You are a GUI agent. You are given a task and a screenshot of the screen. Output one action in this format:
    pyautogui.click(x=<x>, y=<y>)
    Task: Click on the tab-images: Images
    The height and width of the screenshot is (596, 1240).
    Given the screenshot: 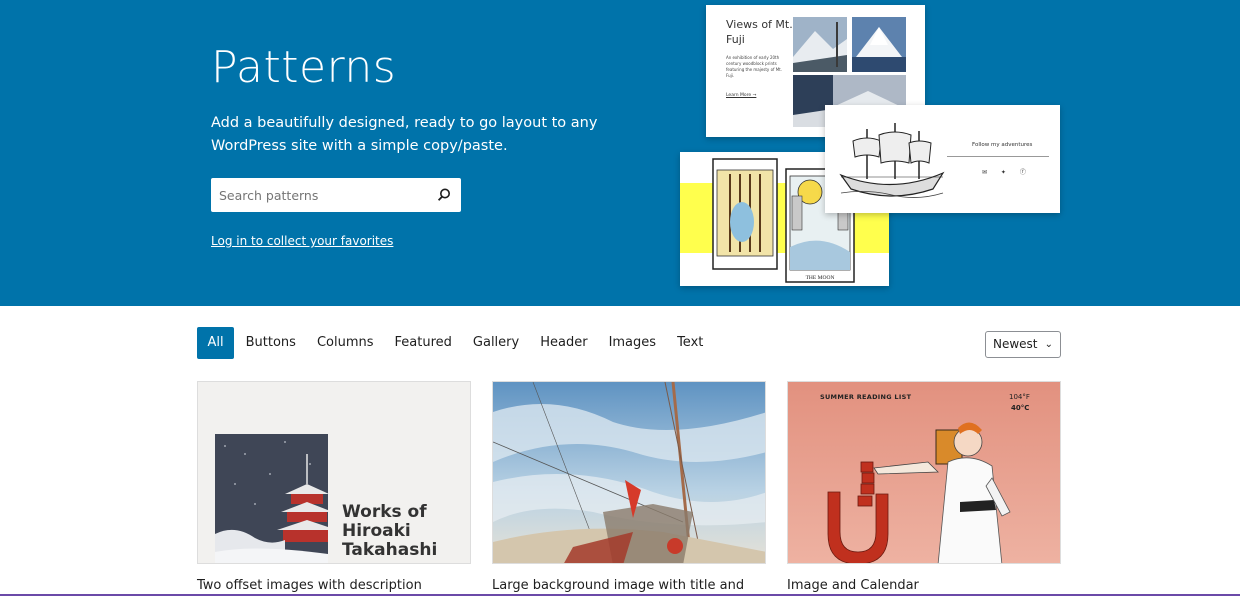 What is the action you would take?
    pyautogui.click(x=632, y=343)
    